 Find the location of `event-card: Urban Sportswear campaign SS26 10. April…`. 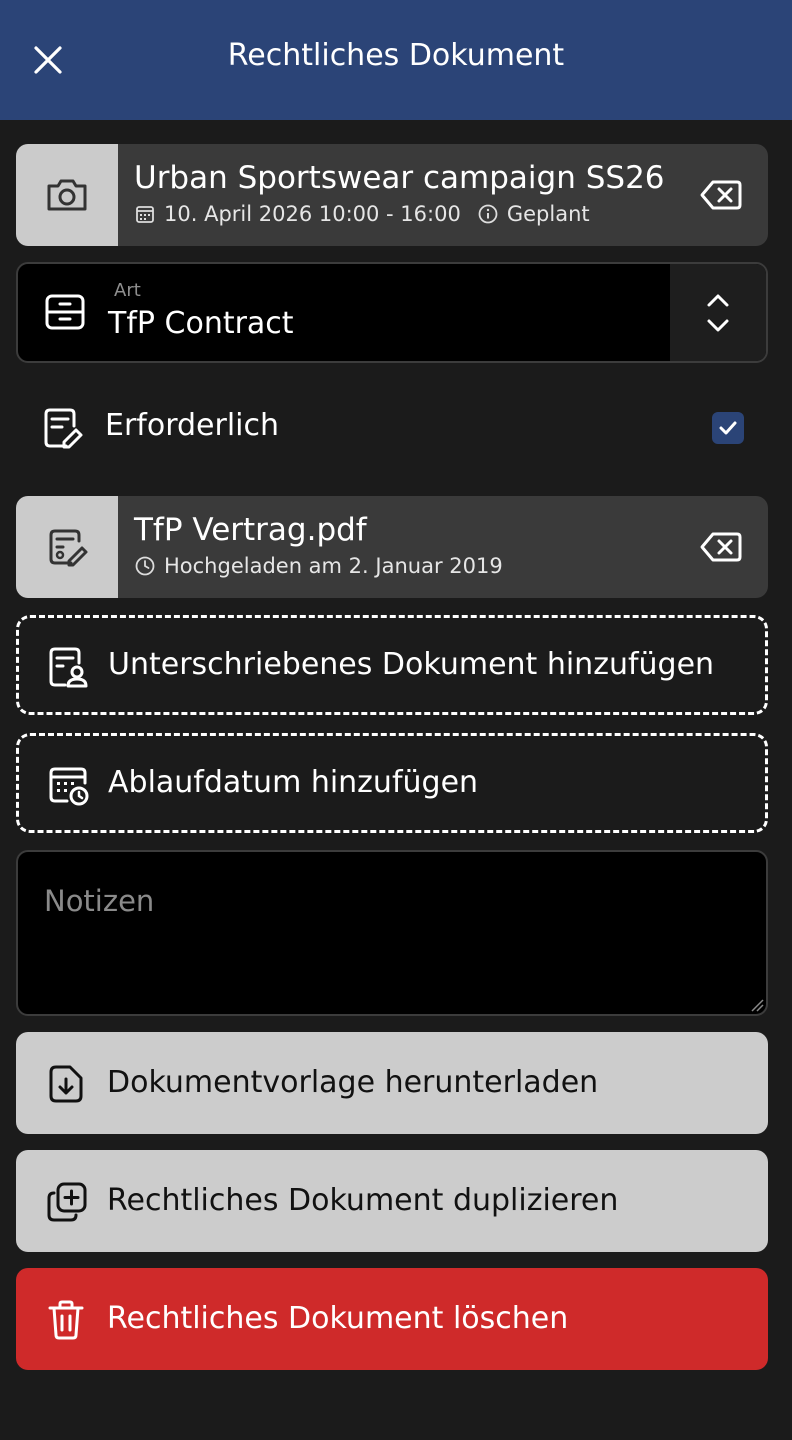

event-card: Urban Sportswear campaign SS26 10. April… is located at coordinates (392, 195).